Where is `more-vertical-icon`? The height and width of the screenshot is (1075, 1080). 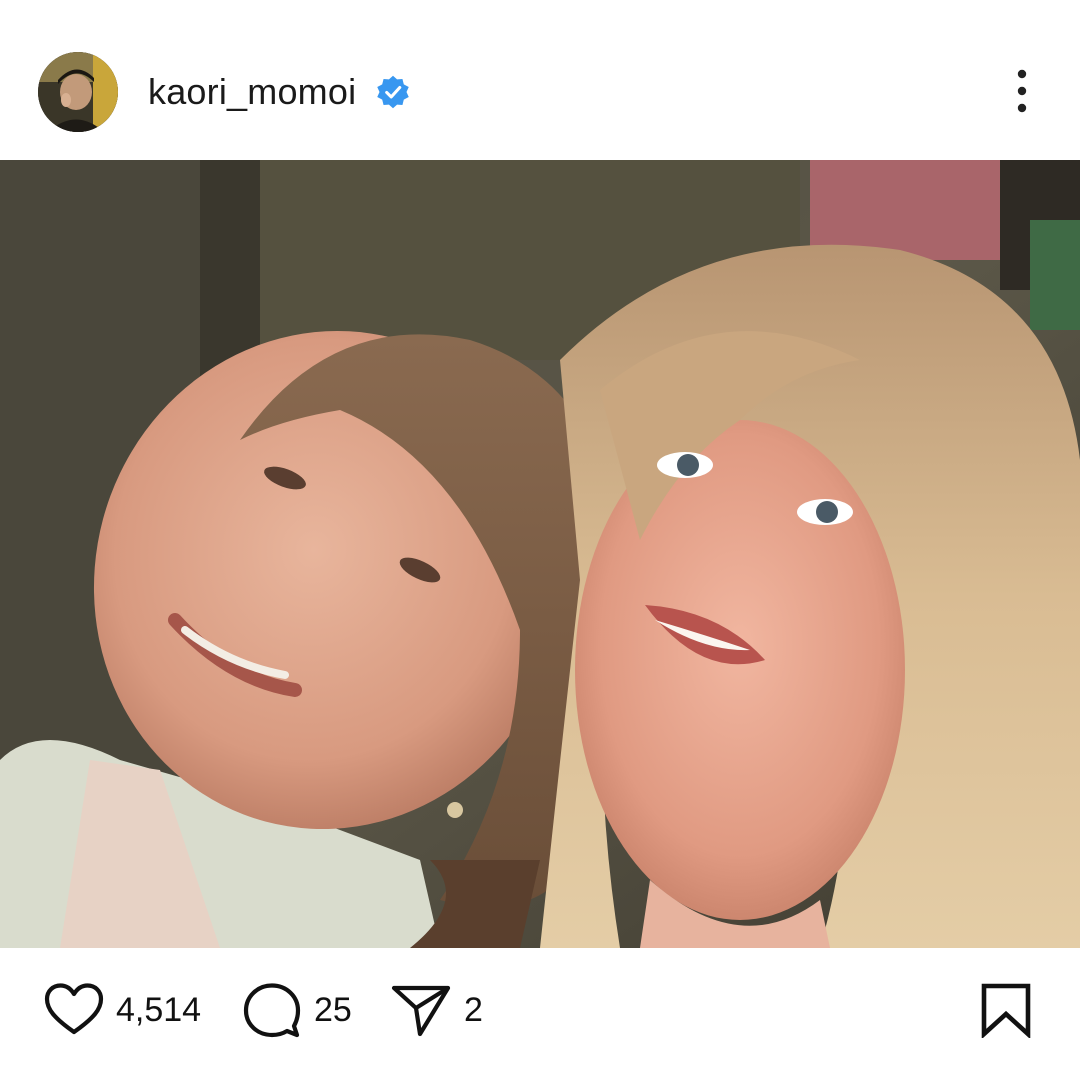
more-vertical-icon is located at coordinates (1022, 92).